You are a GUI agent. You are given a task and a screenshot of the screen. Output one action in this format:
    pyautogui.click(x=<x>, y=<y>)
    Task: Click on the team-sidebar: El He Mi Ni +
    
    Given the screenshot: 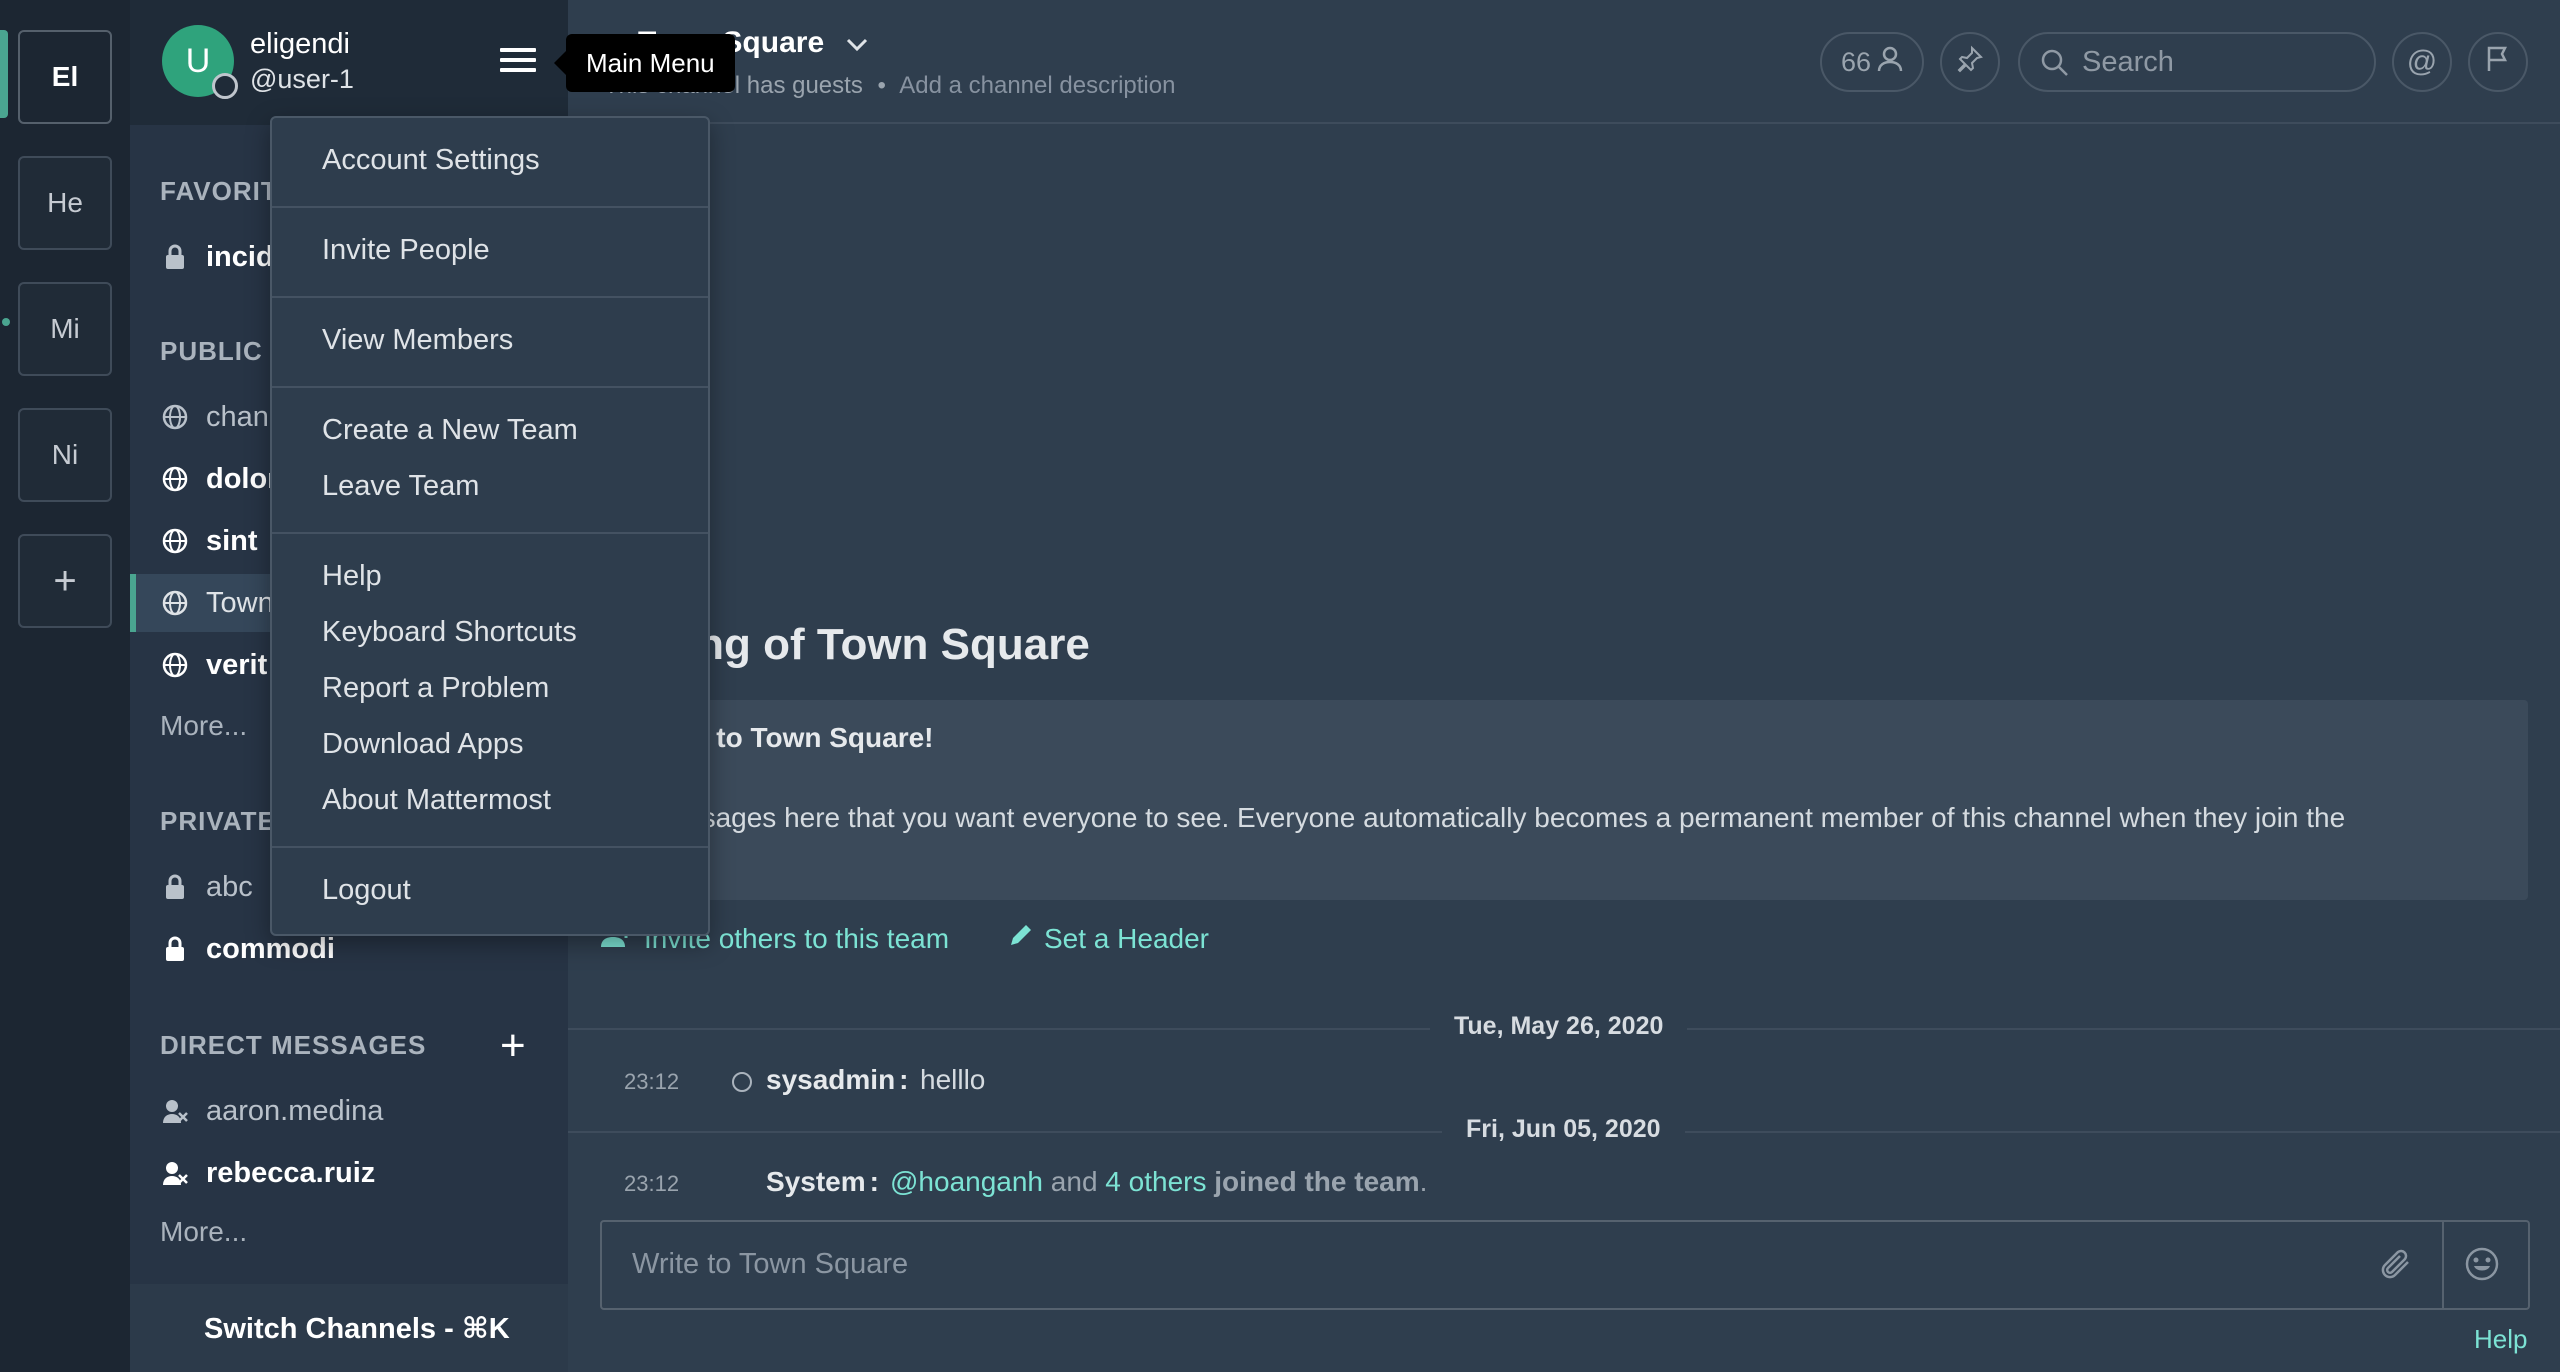 What is the action you would take?
    pyautogui.click(x=65, y=686)
    